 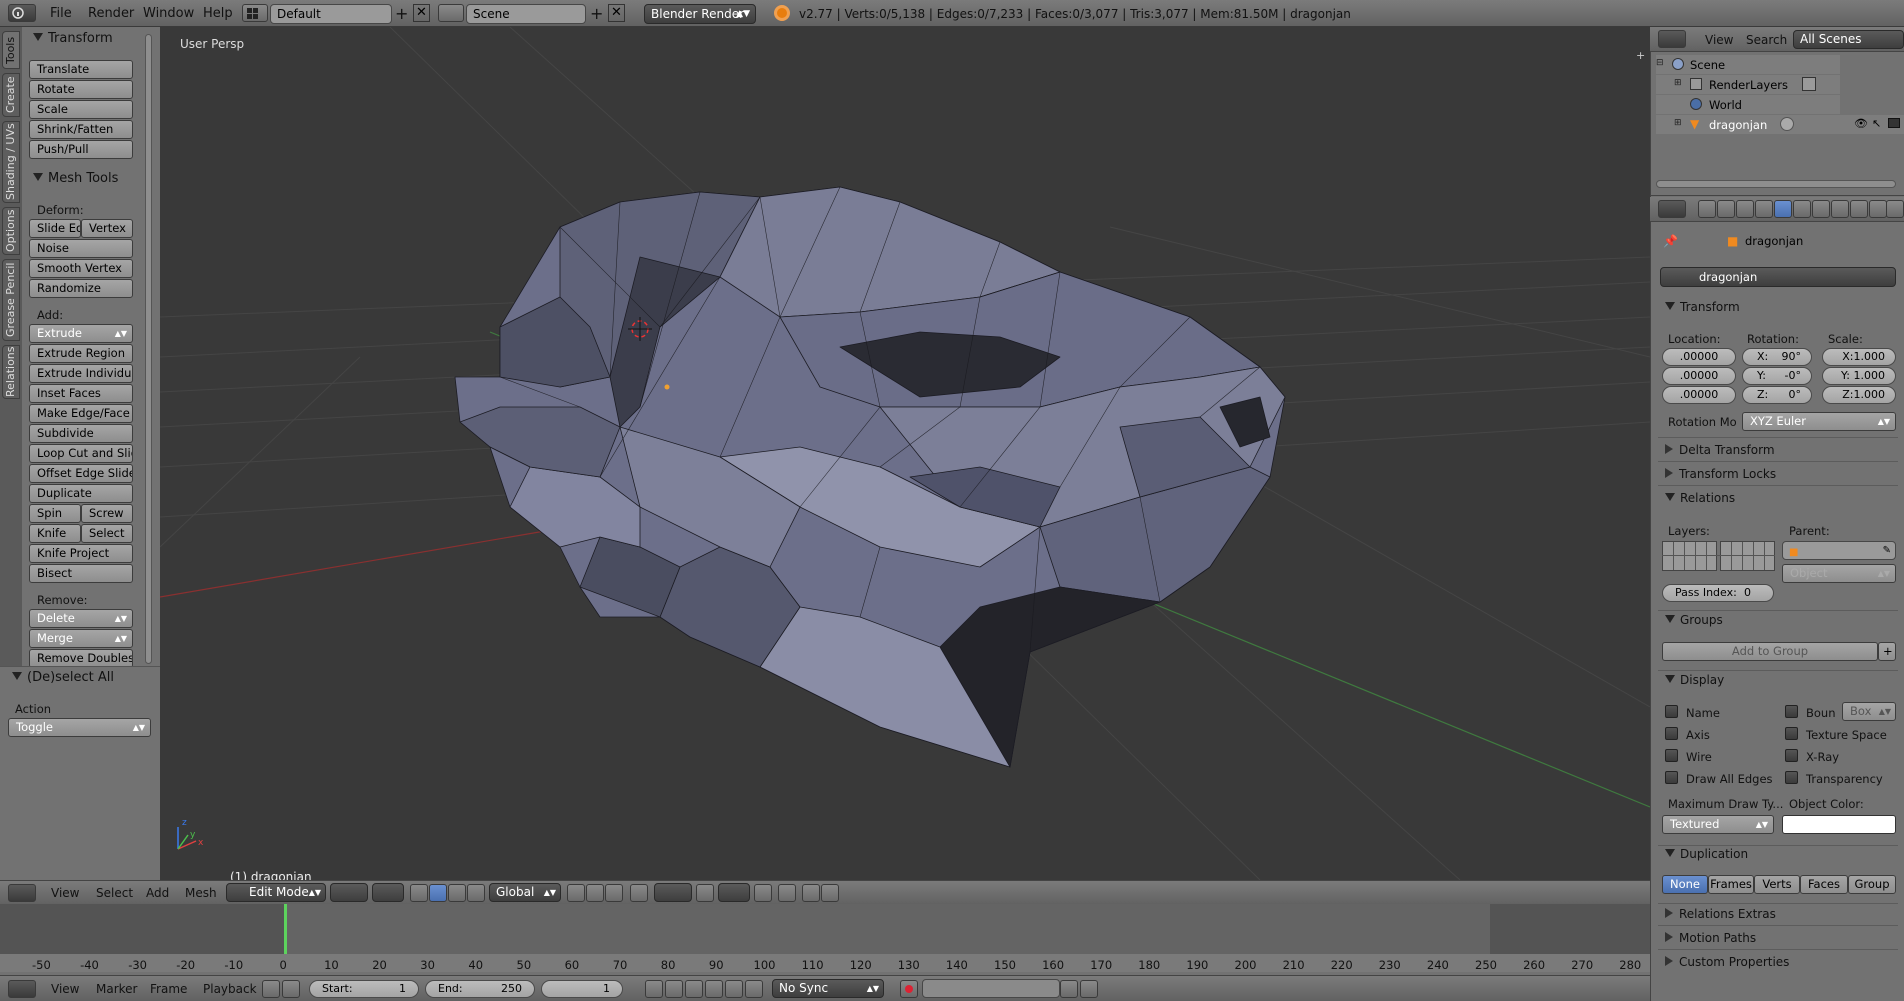 What do you see at coordinates (1718, 593) in the screenshot?
I see `pass-index-field: Pass Index: 0` at bounding box center [1718, 593].